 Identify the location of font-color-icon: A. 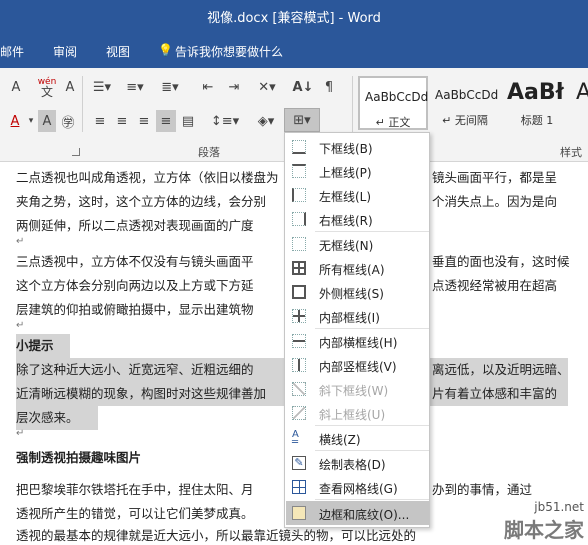
(15, 121).